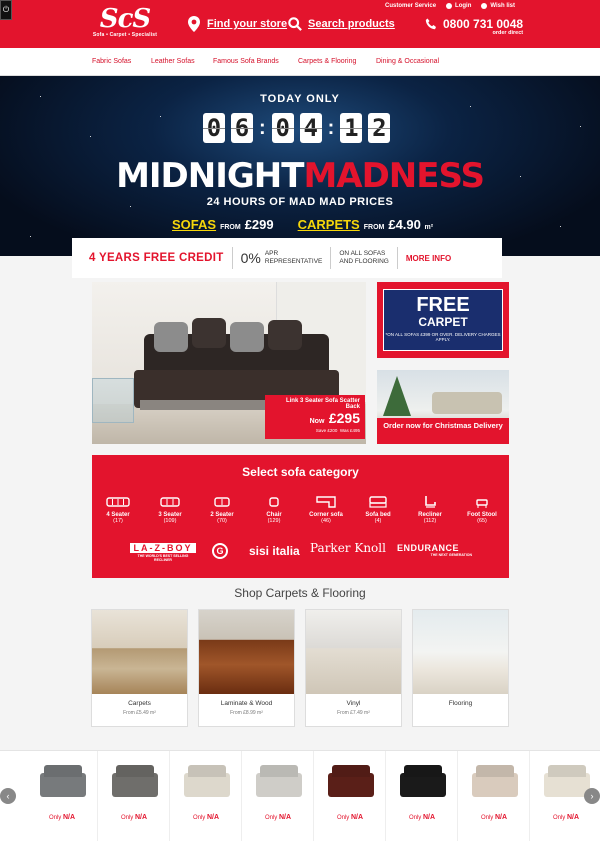 The height and width of the screenshot is (841, 600). What do you see at coordinates (271, 253) in the screenshot?
I see `apr-line-1: APR` at bounding box center [271, 253].